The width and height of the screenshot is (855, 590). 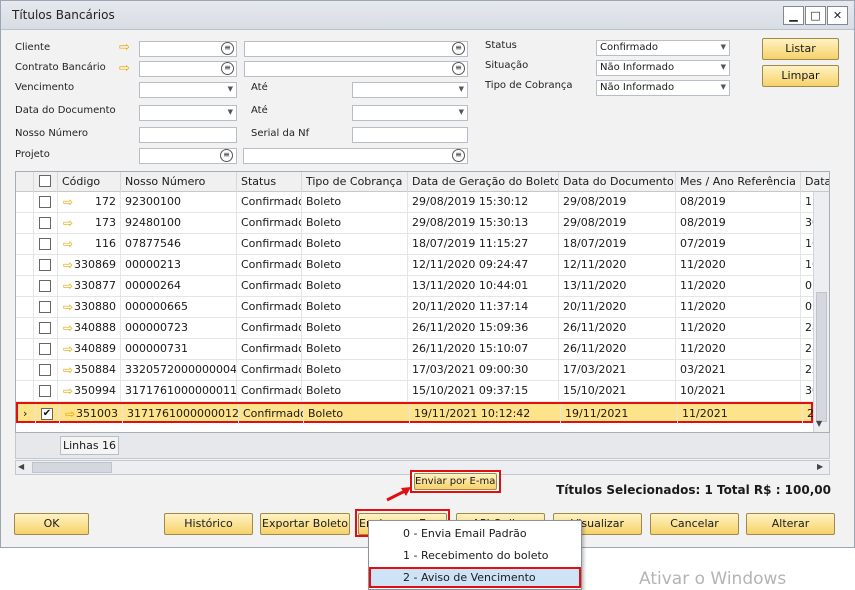 I want to click on cancelar-button: Cancelar, so click(x=694, y=524).